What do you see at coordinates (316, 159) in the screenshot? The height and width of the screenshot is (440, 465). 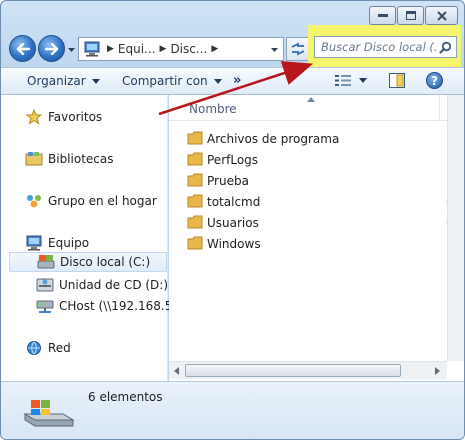 I see `file-row: PerfLogs 14` at bounding box center [316, 159].